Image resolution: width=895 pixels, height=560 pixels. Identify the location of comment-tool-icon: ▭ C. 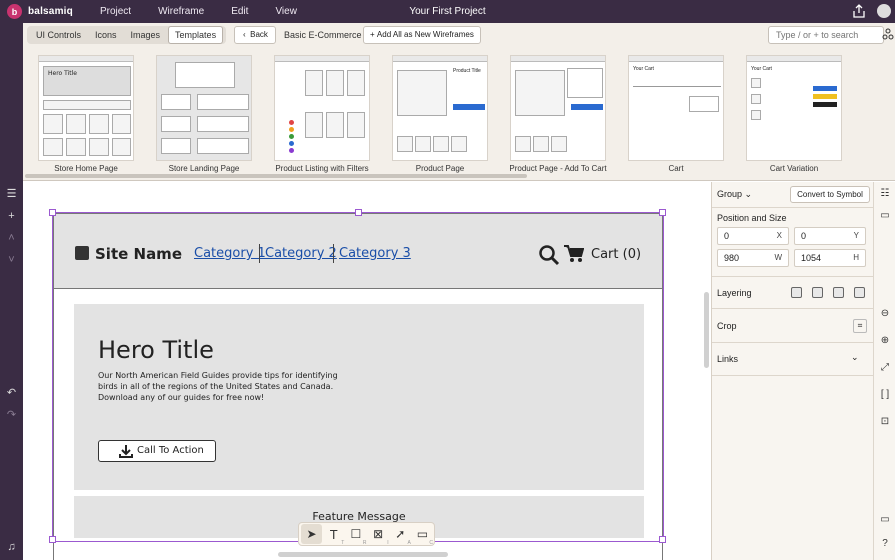
(422, 535).